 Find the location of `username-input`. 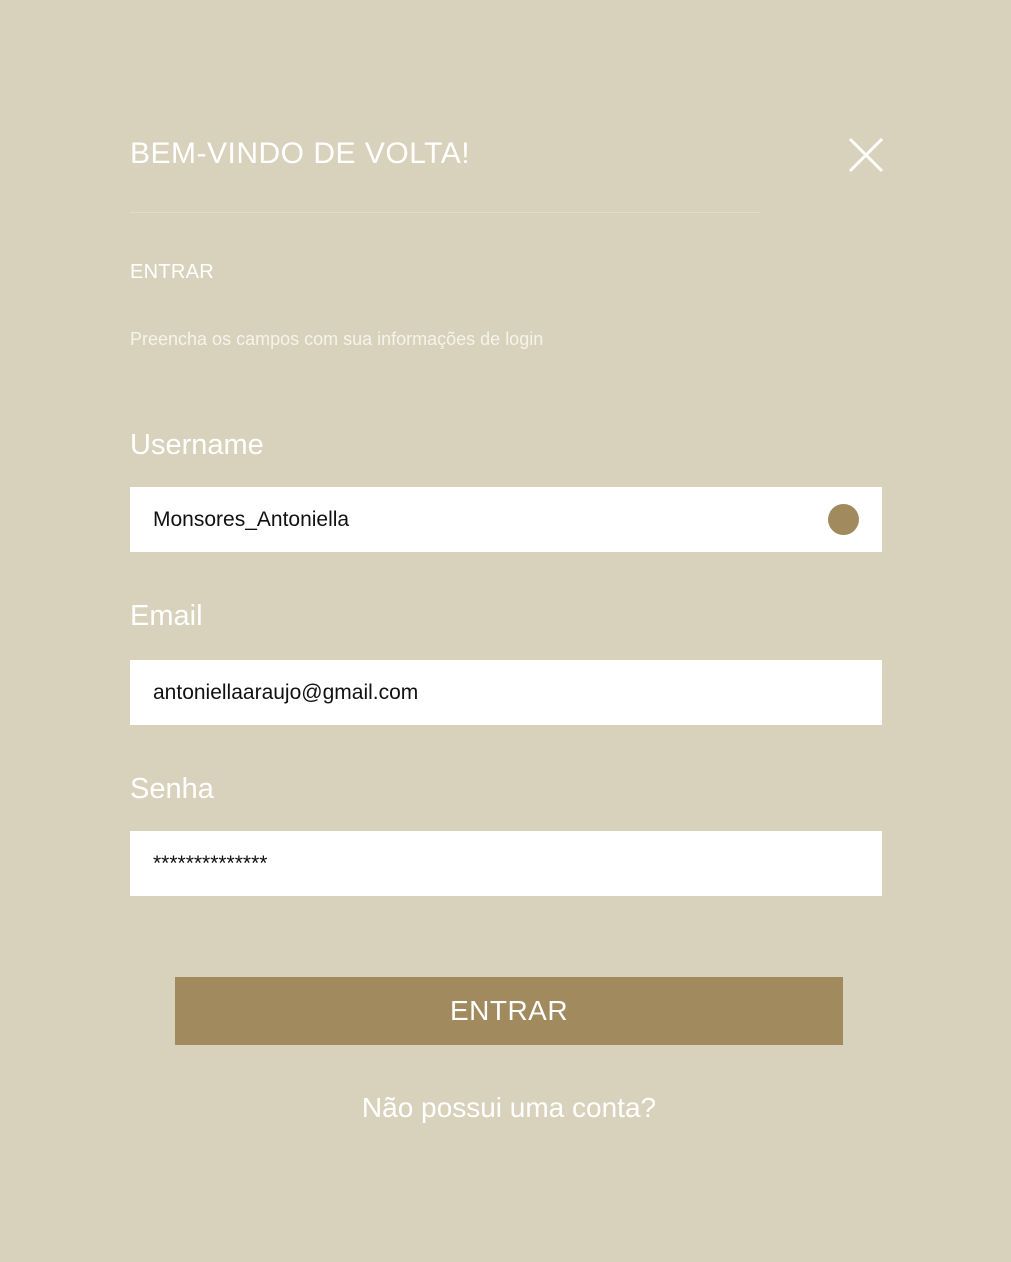

username-input is located at coordinates (506, 519).